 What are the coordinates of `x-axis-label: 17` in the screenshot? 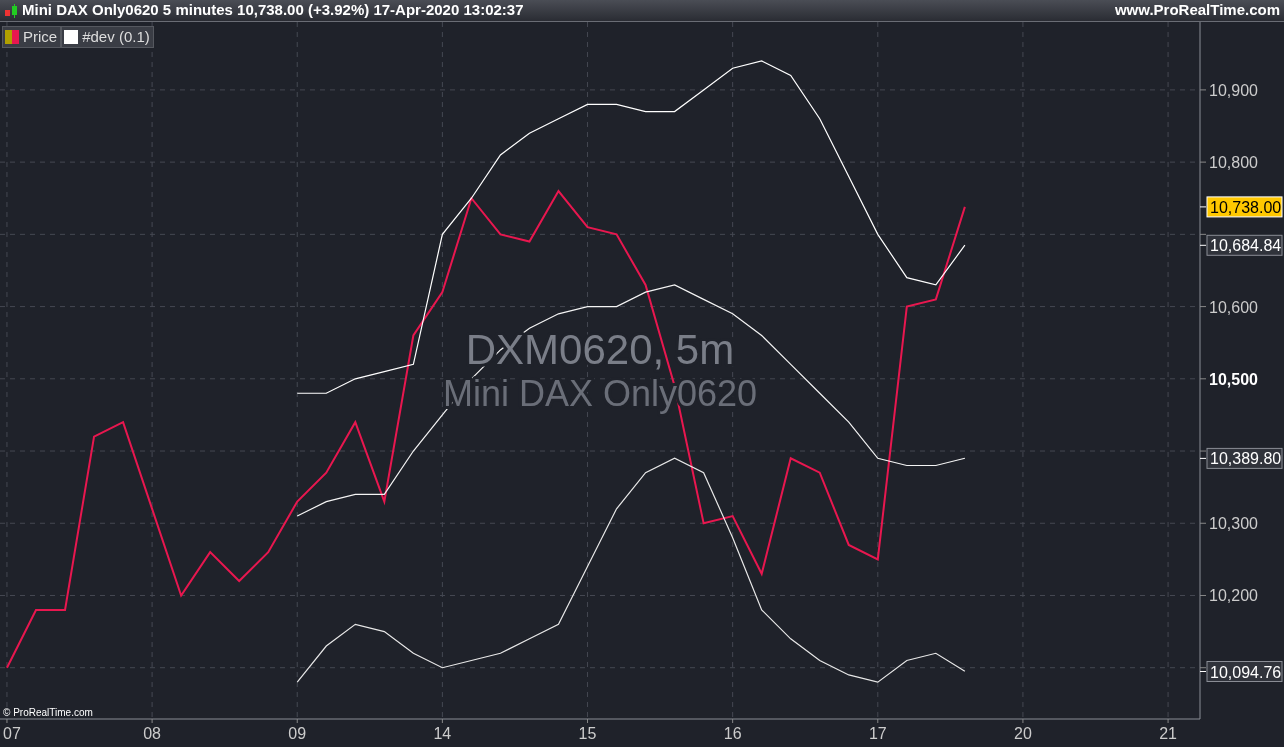 It's located at (877, 733).